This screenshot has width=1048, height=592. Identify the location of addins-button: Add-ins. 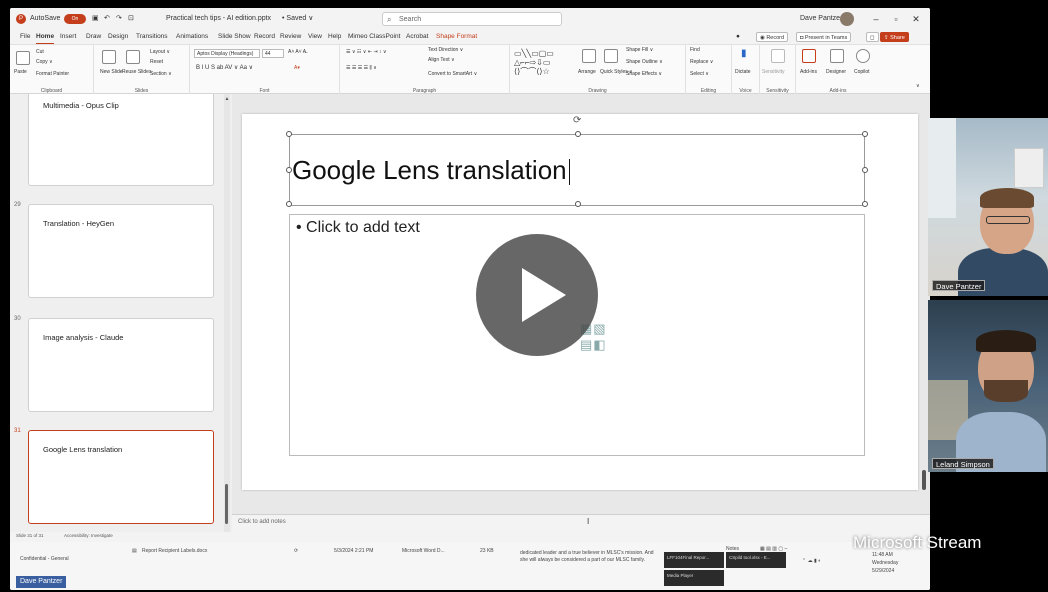
(808, 72).